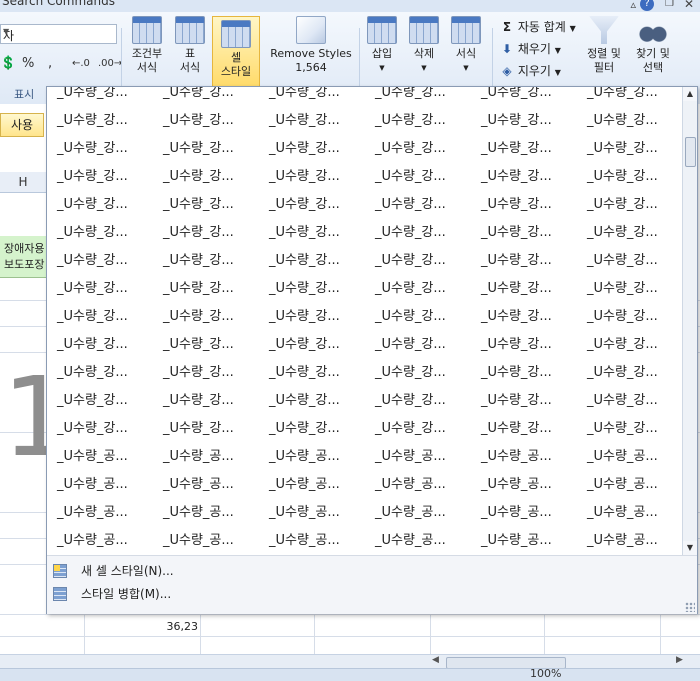  Describe the element at coordinates (689, 5) in the screenshot. I see `close-icon: ✕` at that location.